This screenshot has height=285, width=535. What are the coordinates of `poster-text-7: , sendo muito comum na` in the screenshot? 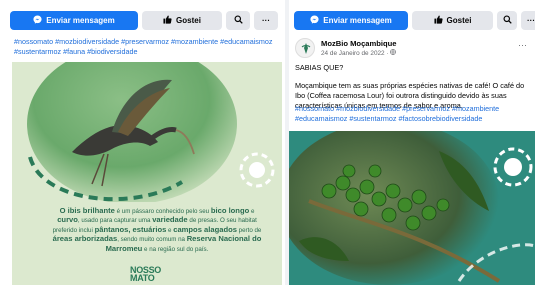 It's located at (152, 240).